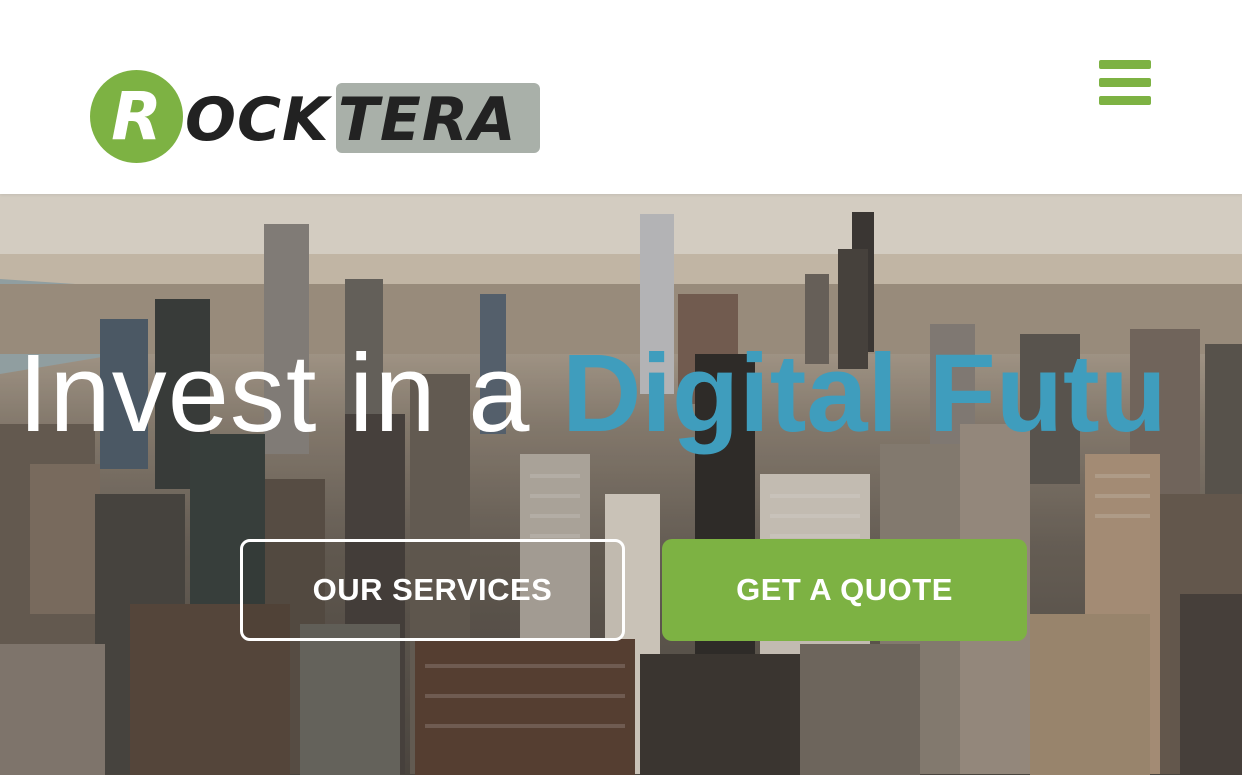 The width and height of the screenshot is (1242, 775). What do you see at coordinates (864, 393) in the screenshot?
I see `headline-accent-text: Digital Futu` at bounding box center [864, 393].